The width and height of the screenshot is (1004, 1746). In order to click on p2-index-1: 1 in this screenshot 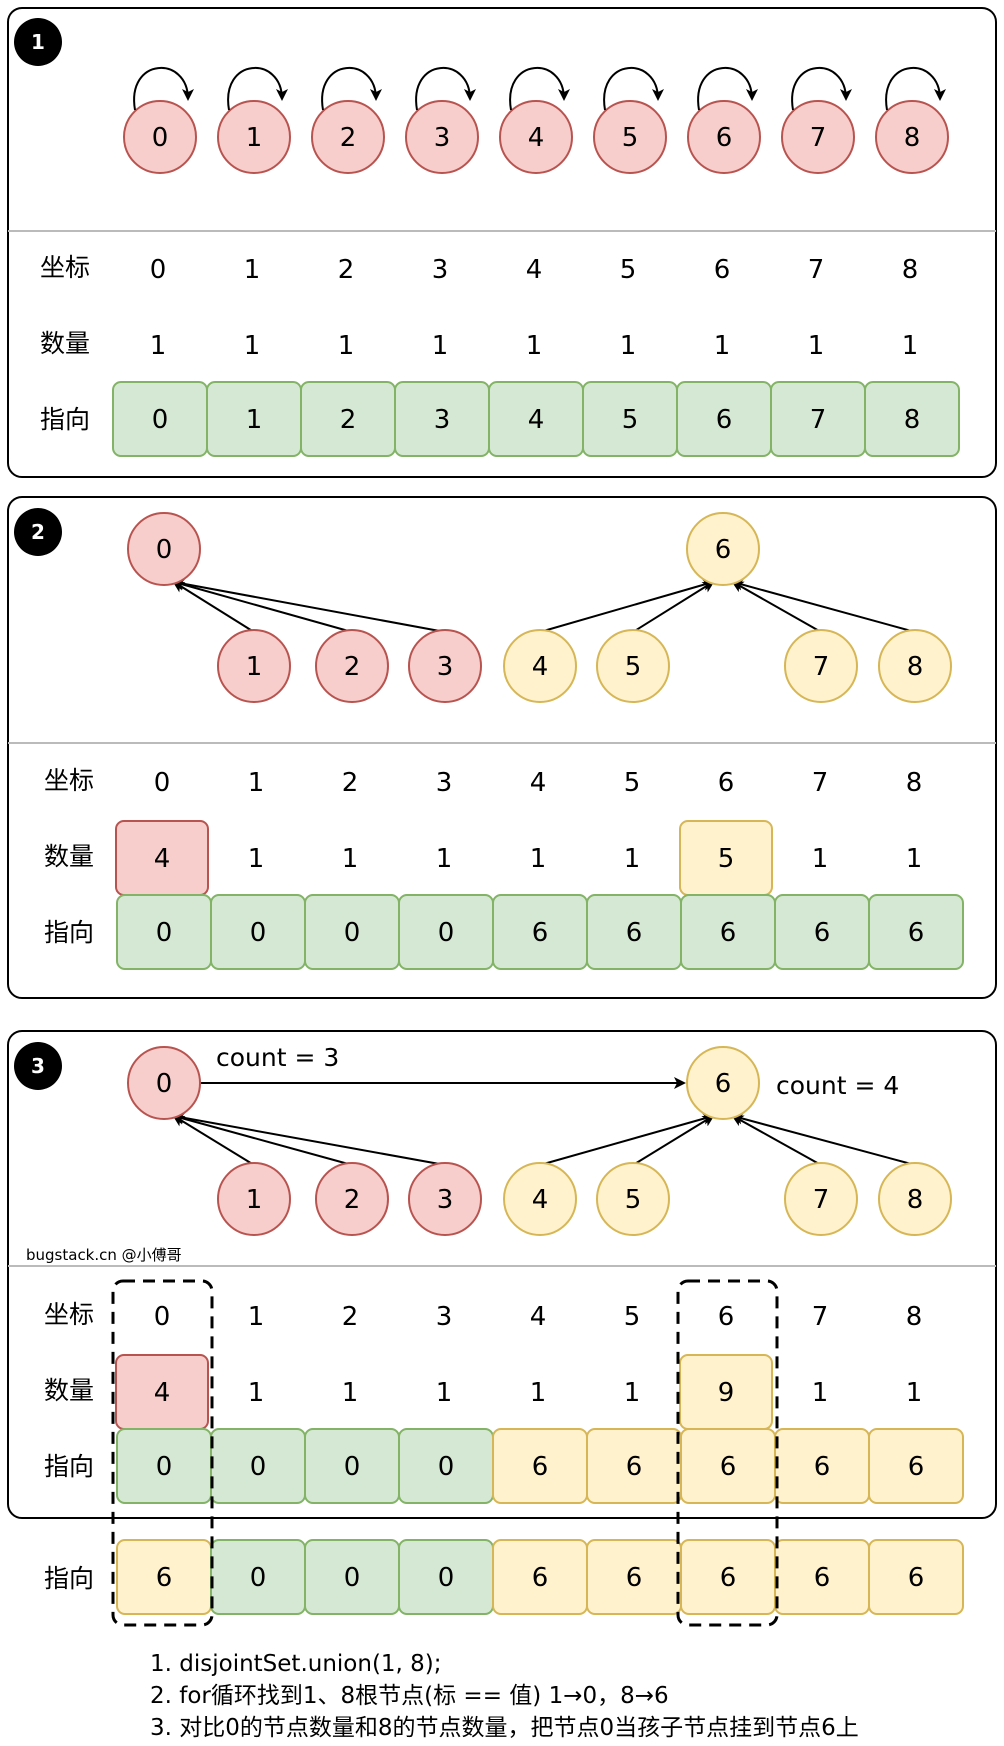, I will do `click(256, 783)`.